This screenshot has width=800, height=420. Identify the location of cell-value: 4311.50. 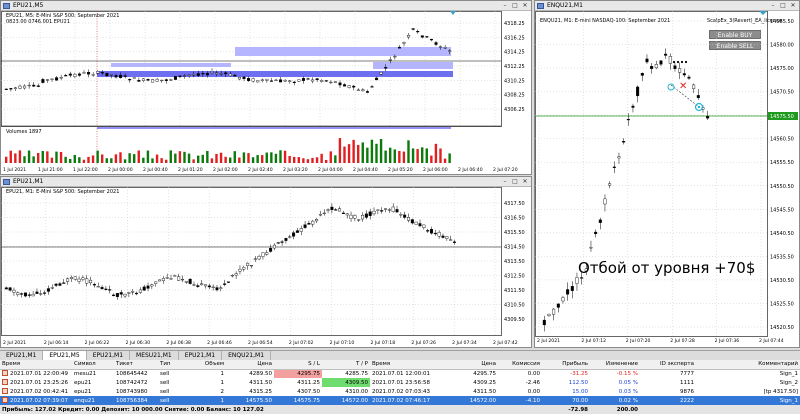
(260, 382).